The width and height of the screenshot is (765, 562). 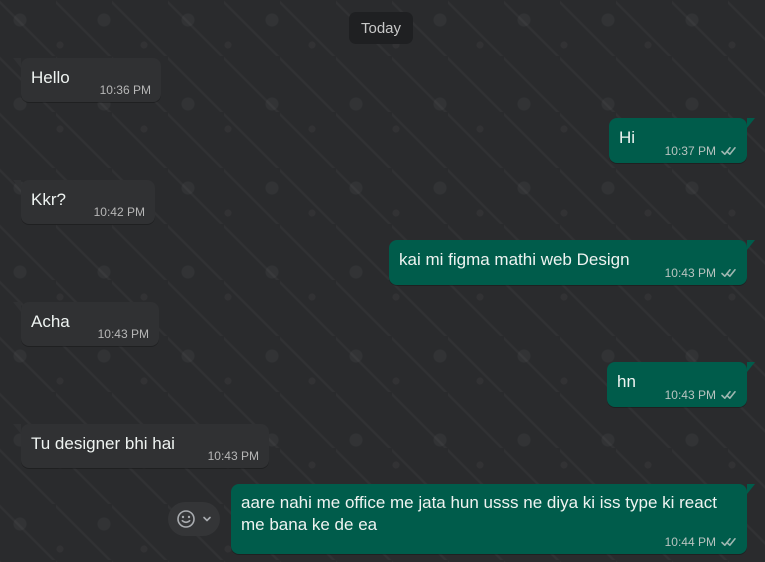 What do you see at coordinates (682, 140) in the screenshot?
I see `message-bubble-outgoing: Hi 10:37 PM` at bounding box center [682, 140].